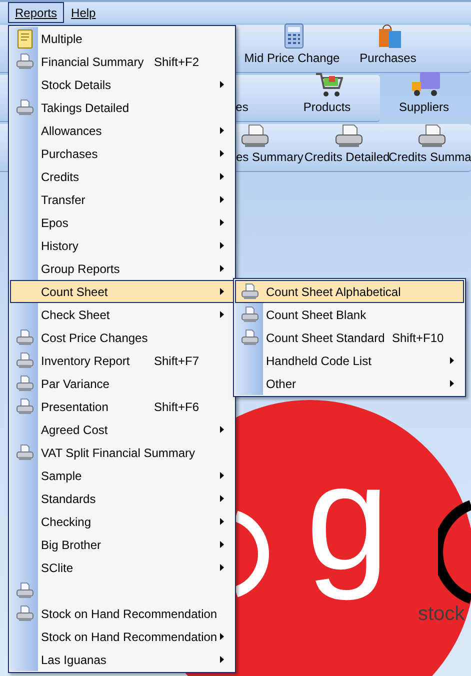 This screenshot has height=676, width=471. Describe the element at coordinates (177, 361) in the screenshot. I see `shortcut-label: Shift+F7` at that location.